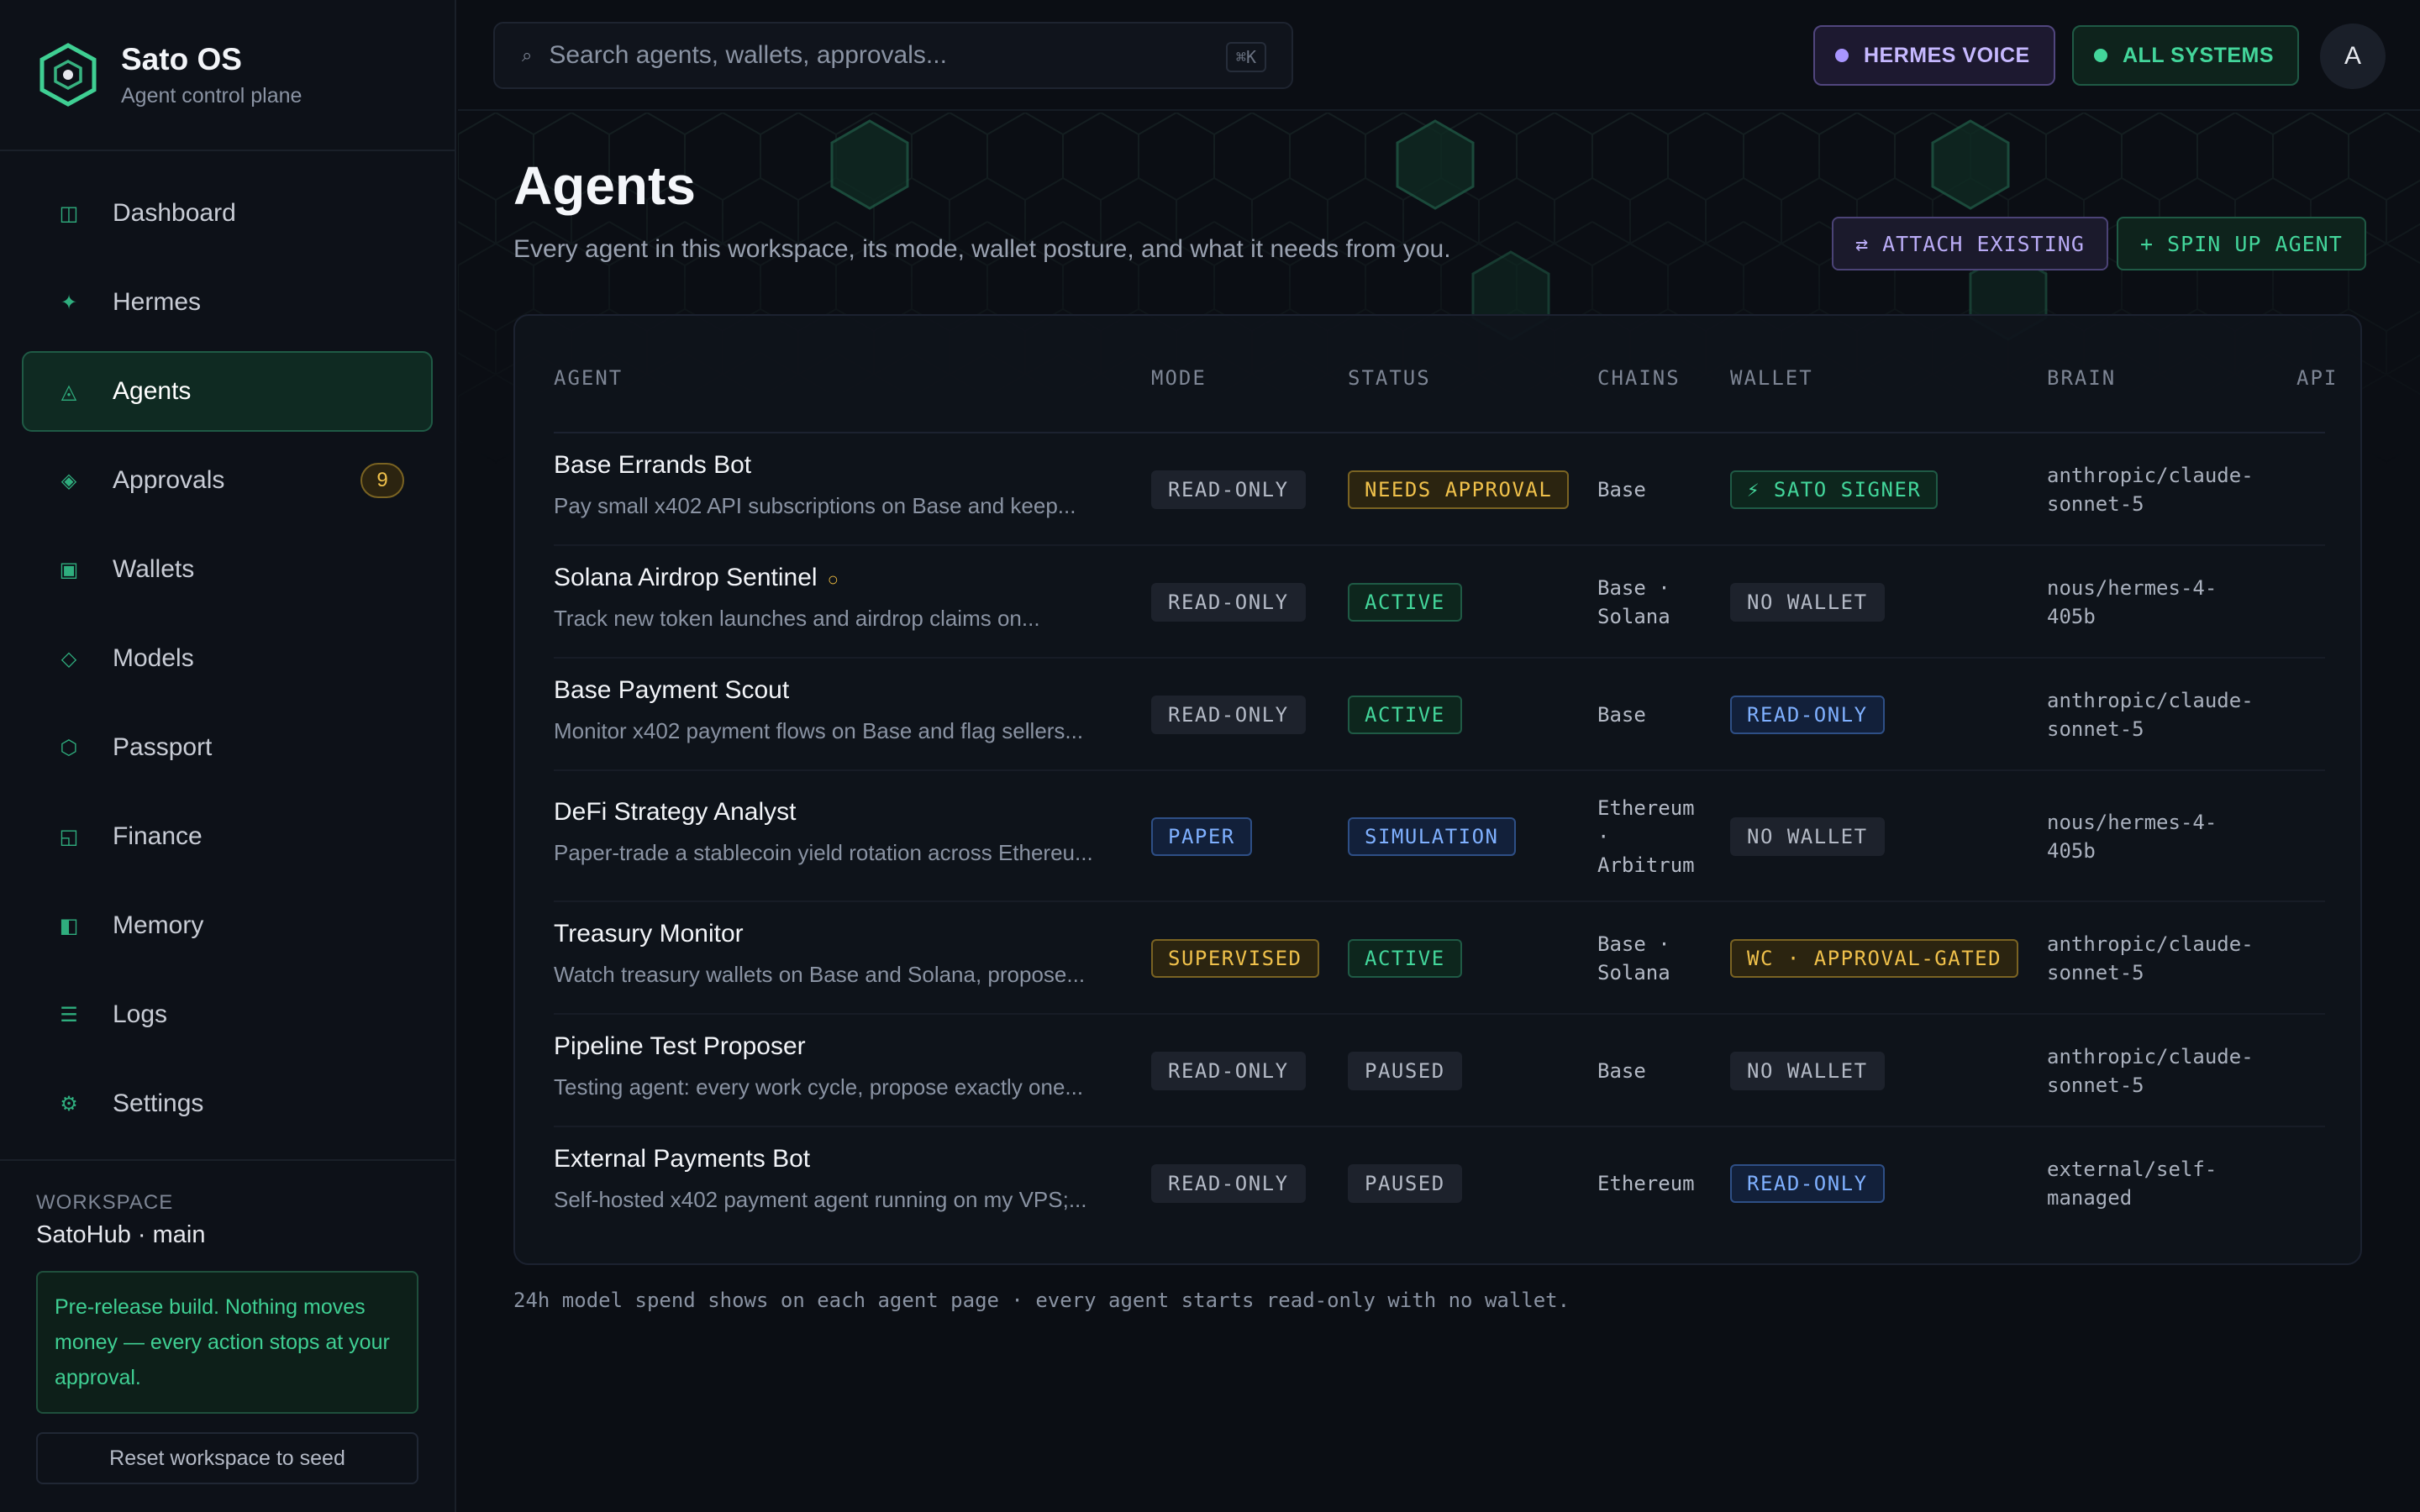 Image resolution: width=2420 pixels, height=1512 pixels. I want to click on sidebar-item-settings: ⚙ Settings, so click(227, 1103).